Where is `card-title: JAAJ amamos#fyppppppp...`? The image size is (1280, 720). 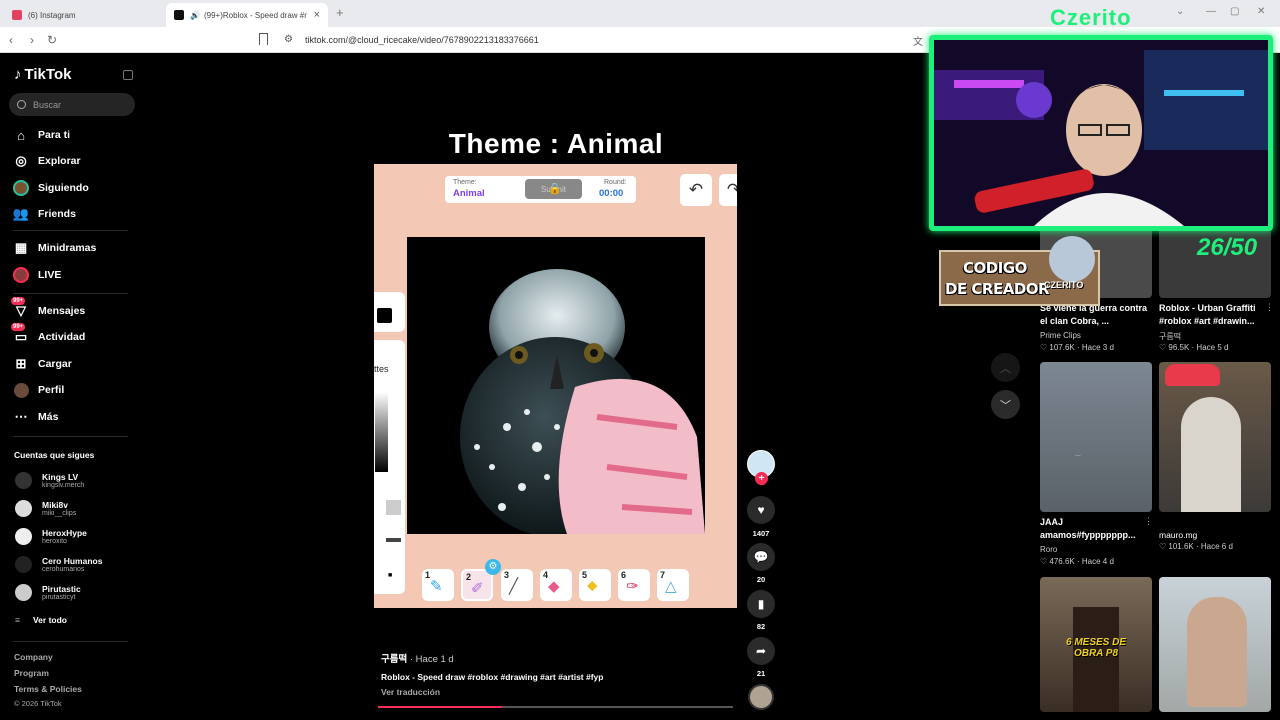
card-title: JAAJ amamos#fyppppppp... is located at coordinates (1096, 529).